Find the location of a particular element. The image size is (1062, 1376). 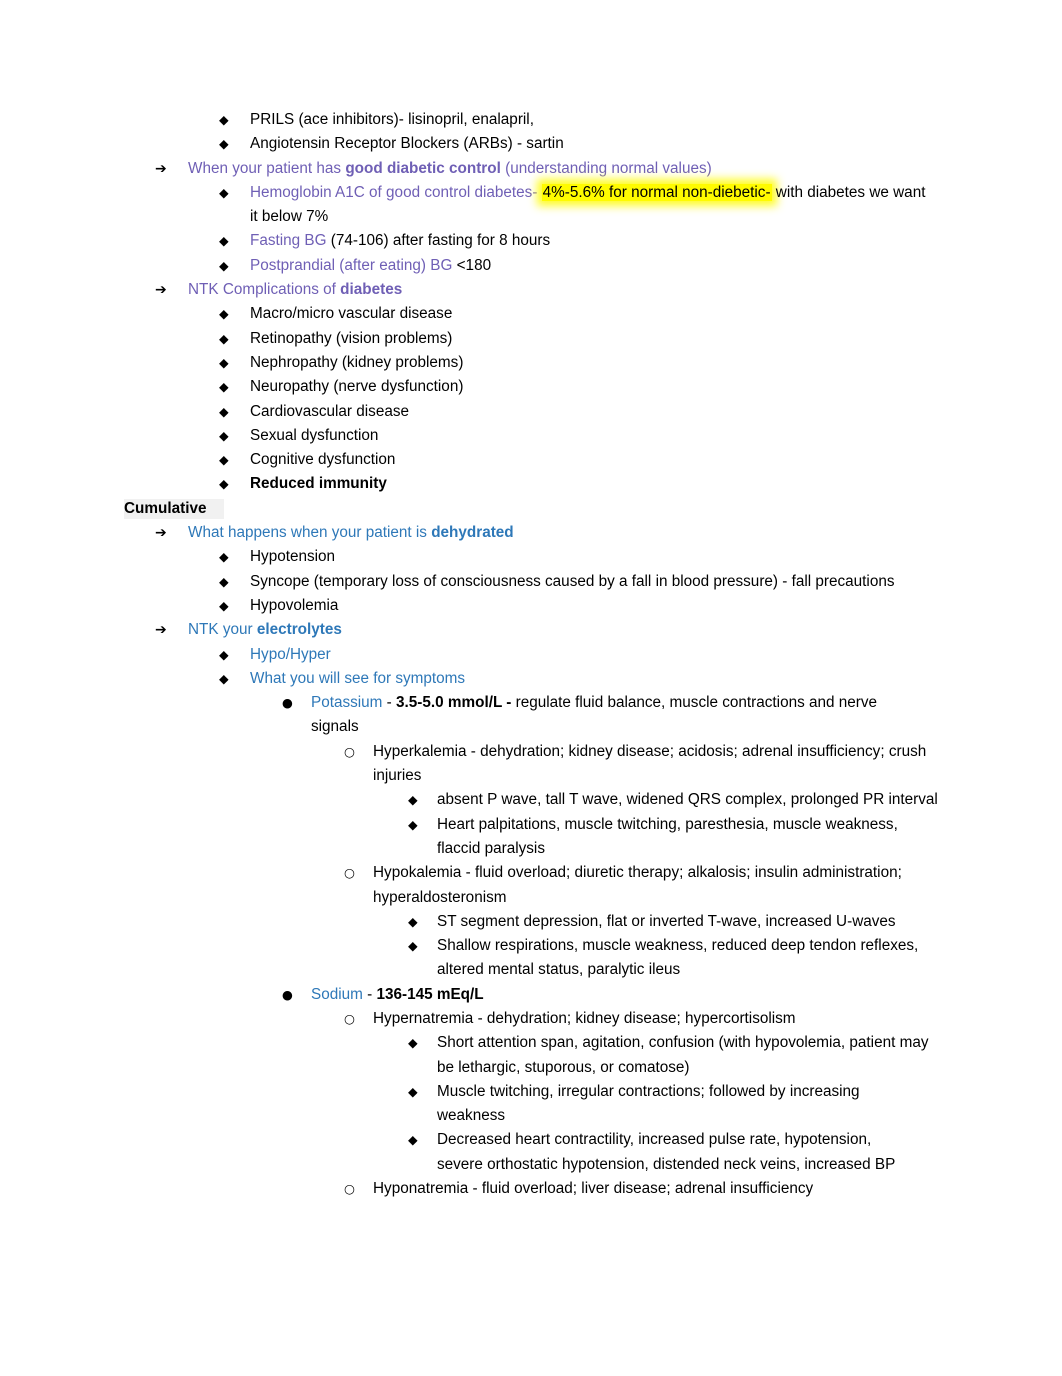

text-run: (74-106) after fasting for 8 hours is located at coordinates (438, 241).